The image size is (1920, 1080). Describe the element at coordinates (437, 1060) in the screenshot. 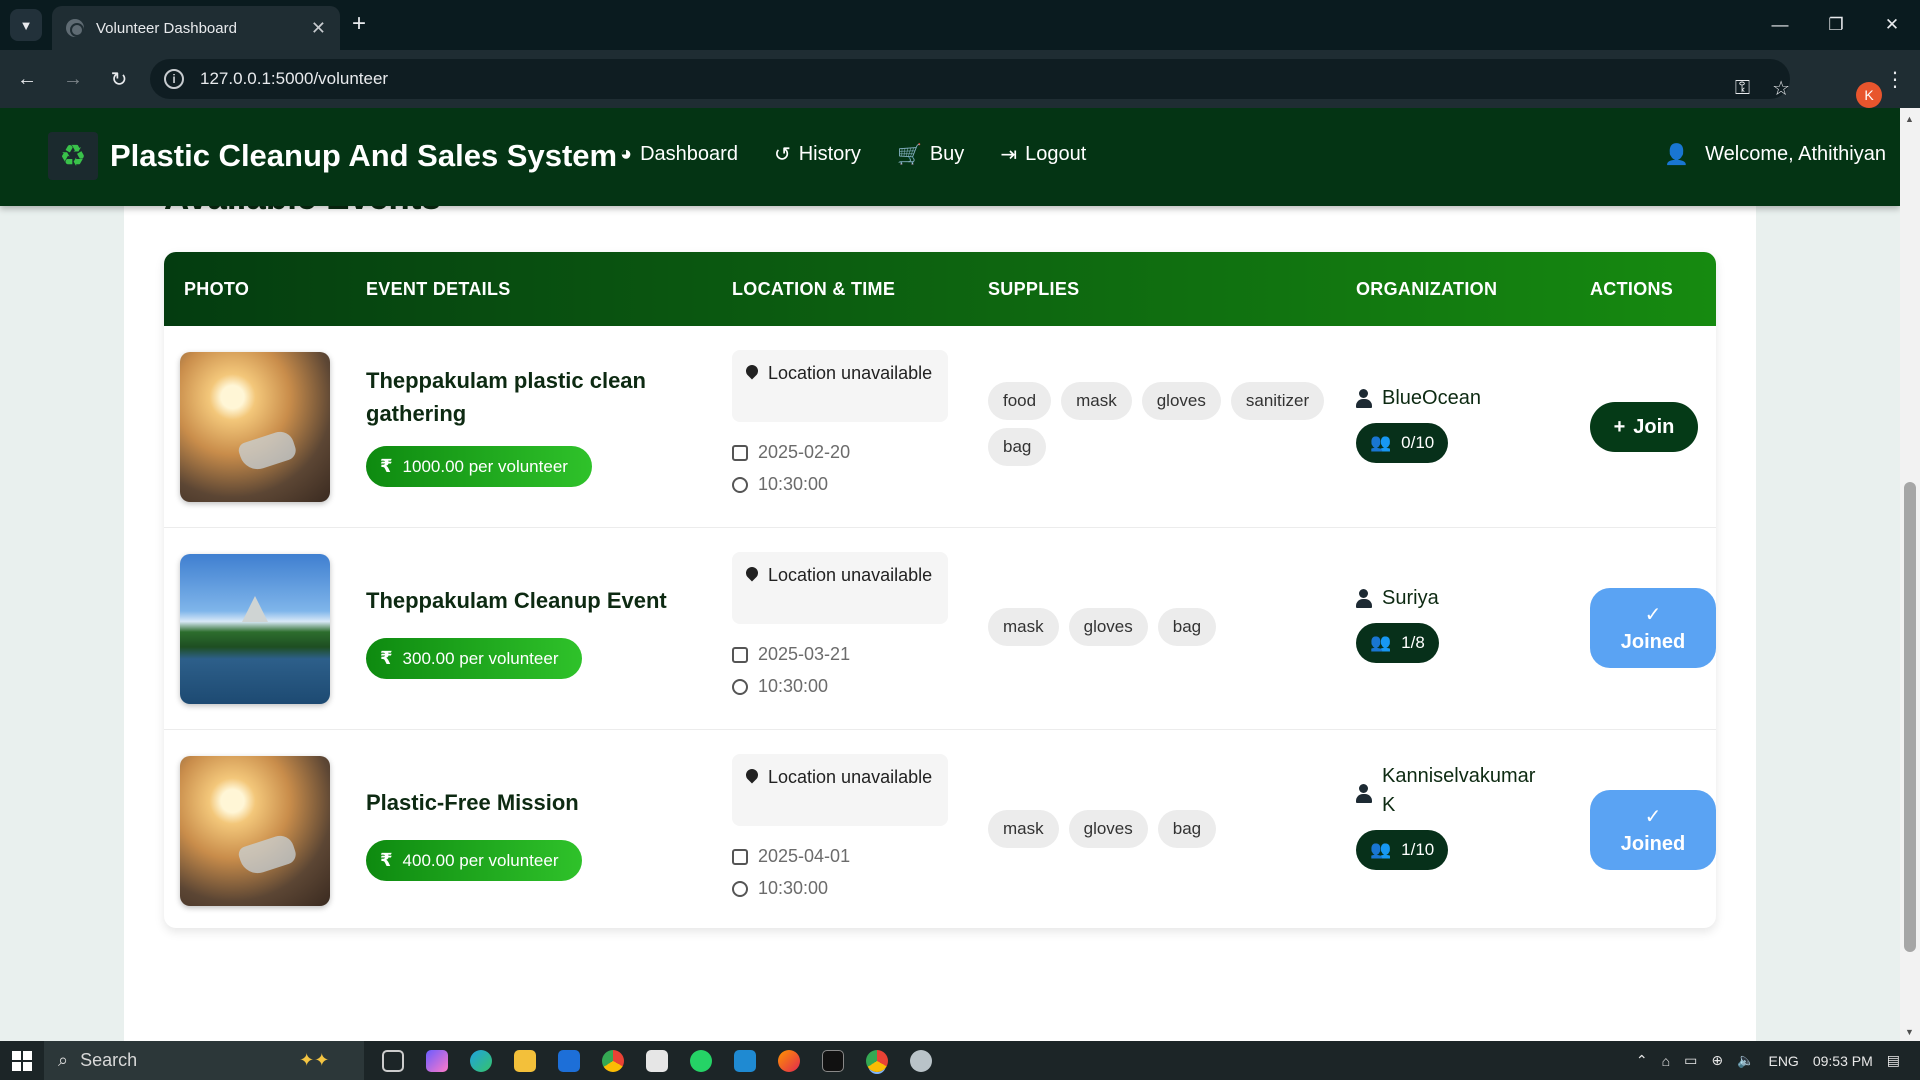

I see `copilot-icon` at that location.